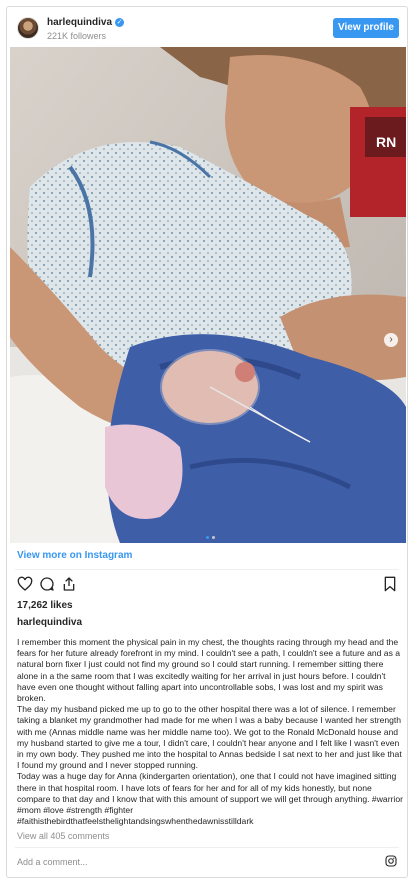 The width and height of the screenshot is (415, 884). I want to click on verified-badge-icon: ✓, so click(120, 22).